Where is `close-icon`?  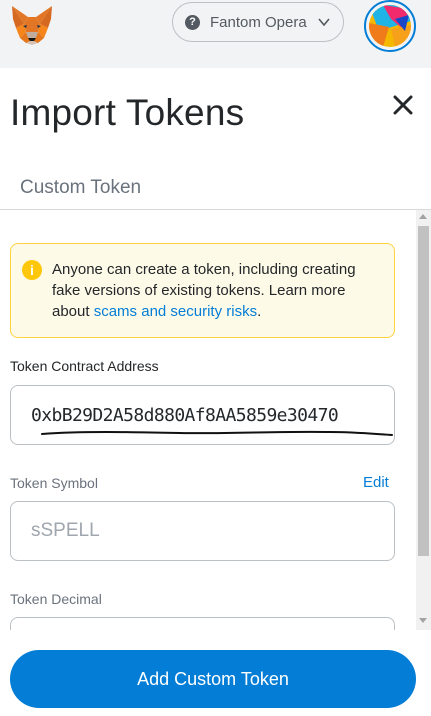
close-icon is located at coordinates (403, 105).